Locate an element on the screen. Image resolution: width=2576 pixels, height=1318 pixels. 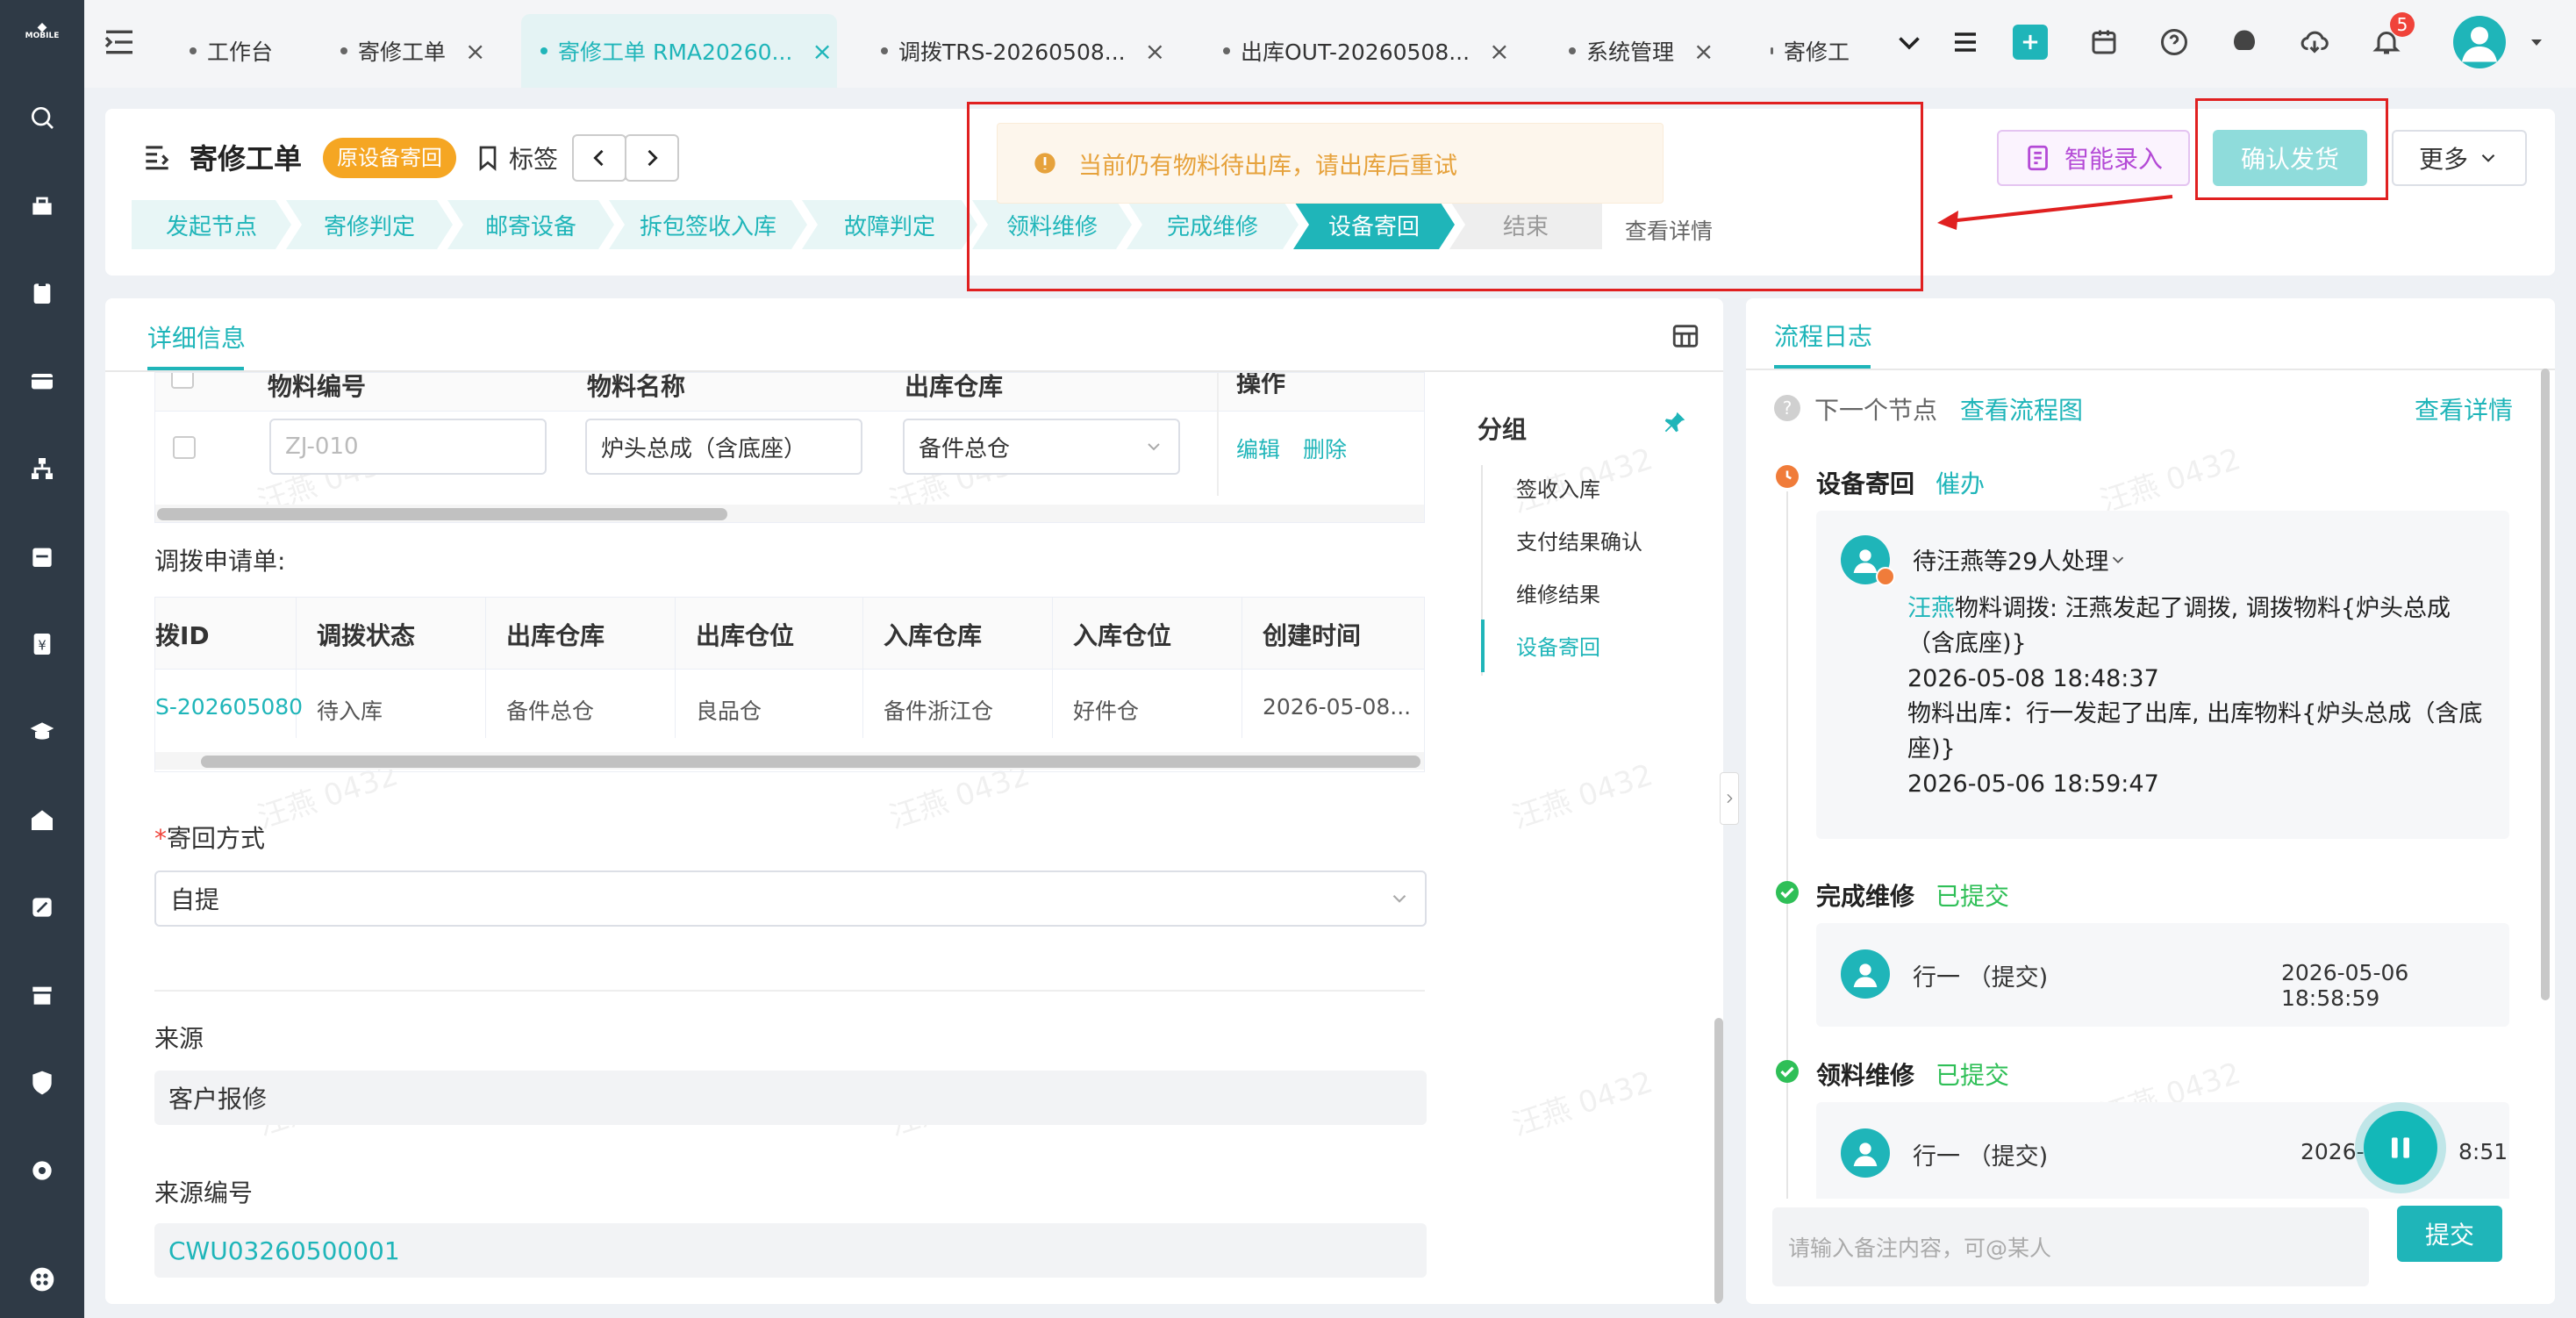
select-all-checkbox is located at coordinates (182, 381).